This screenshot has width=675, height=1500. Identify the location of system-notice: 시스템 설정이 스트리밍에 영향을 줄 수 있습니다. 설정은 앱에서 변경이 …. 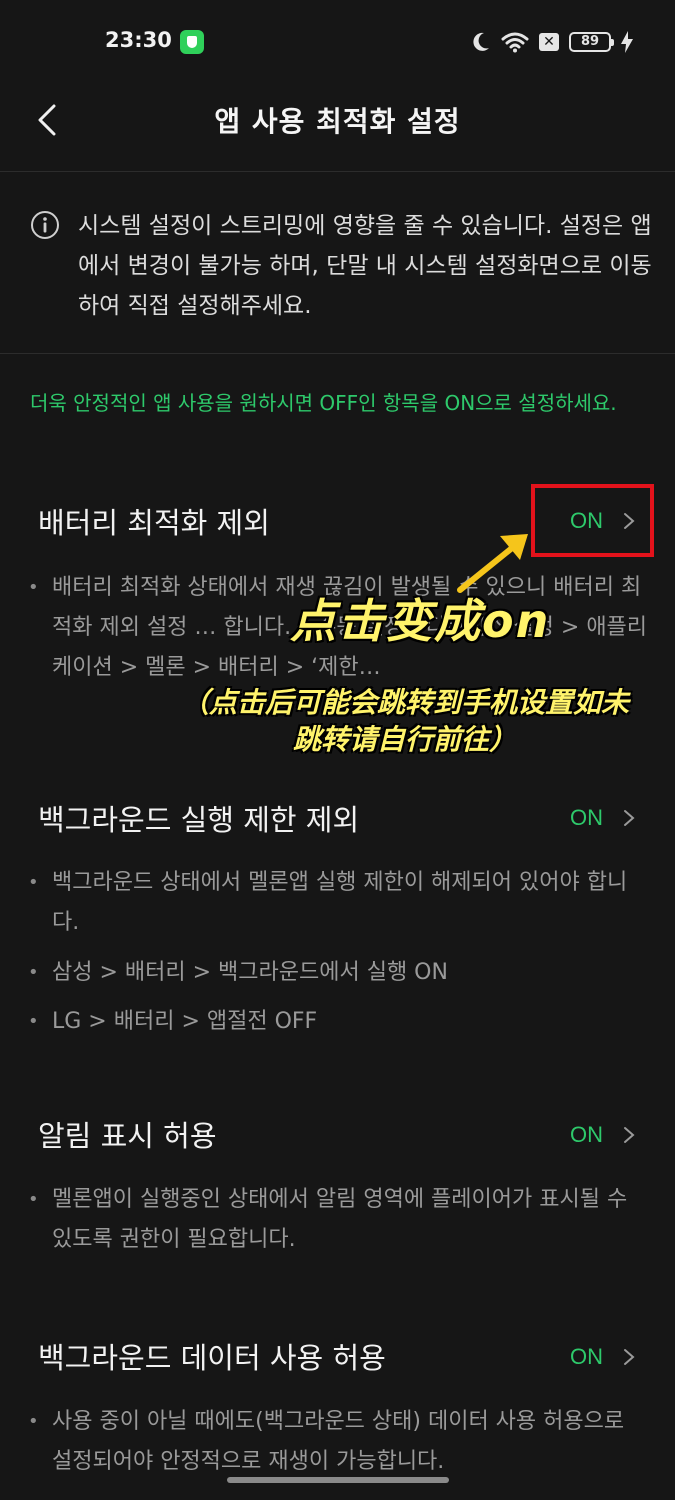
(337, 263).